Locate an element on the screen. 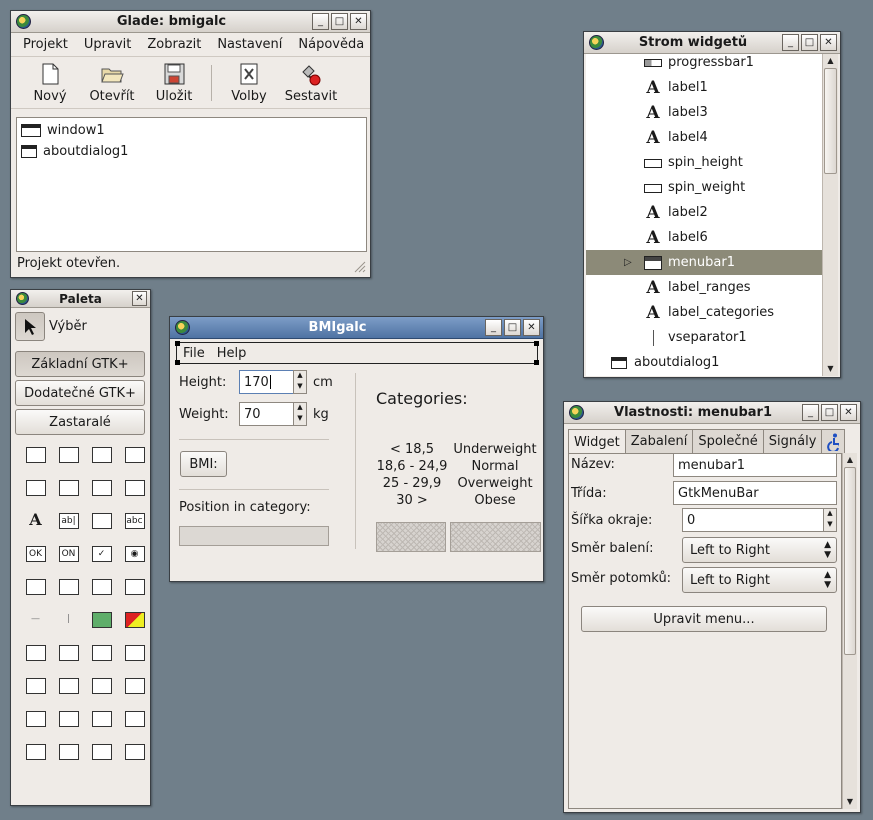 The height and width of the screenshot is (820, 873). tree-row: spin_height is located at coordinates (704, 162).